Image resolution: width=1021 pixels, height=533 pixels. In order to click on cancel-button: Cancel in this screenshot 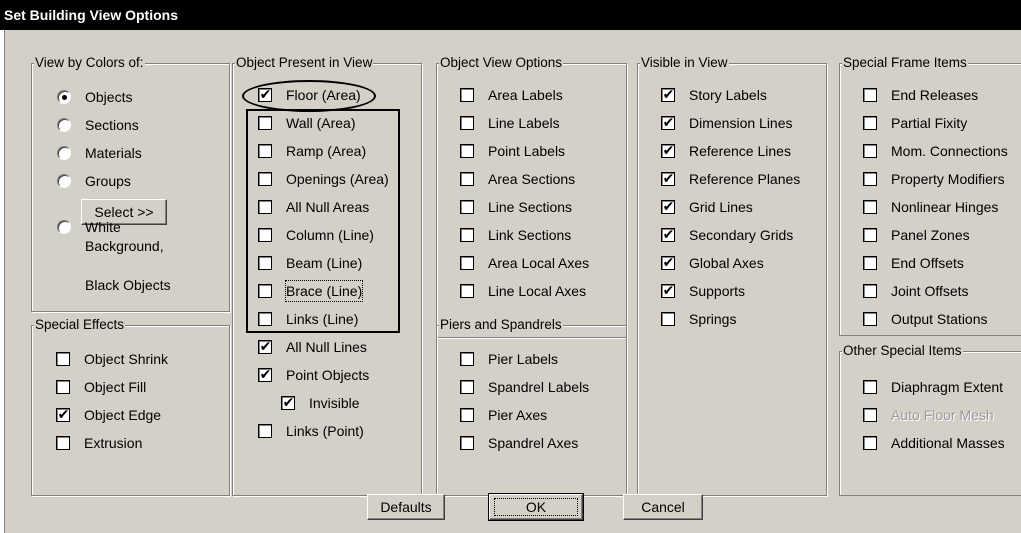, I will do `click(663, 507)`.